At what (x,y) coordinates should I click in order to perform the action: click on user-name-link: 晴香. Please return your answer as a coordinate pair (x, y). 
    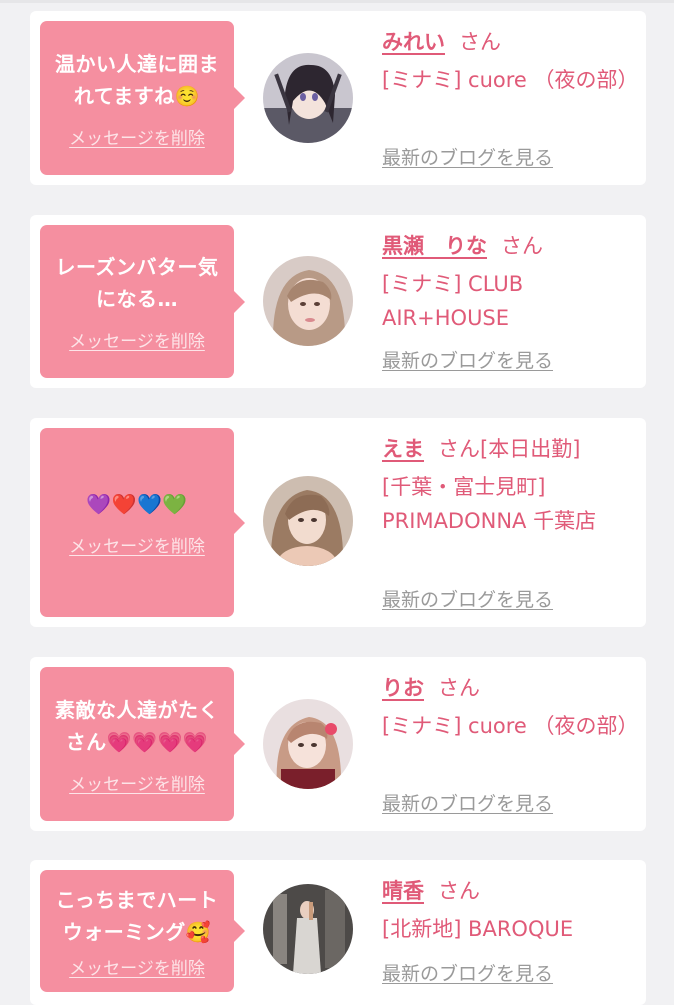
    Looking at the image, I should click on (403, 891).